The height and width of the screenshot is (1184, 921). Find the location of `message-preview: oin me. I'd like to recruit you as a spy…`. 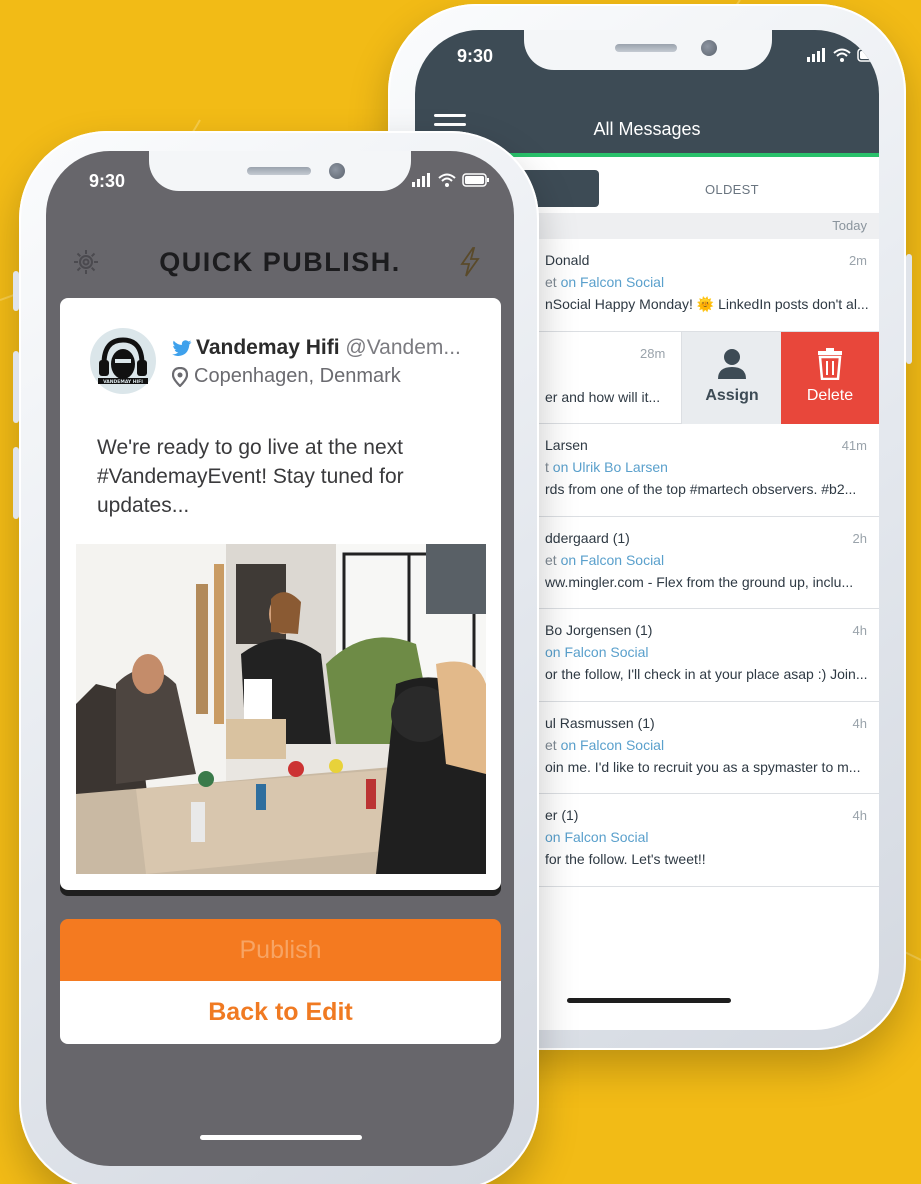

message-preview: oin me. I'd like to recruit you as a spy… is located at coordinates (703, 766).